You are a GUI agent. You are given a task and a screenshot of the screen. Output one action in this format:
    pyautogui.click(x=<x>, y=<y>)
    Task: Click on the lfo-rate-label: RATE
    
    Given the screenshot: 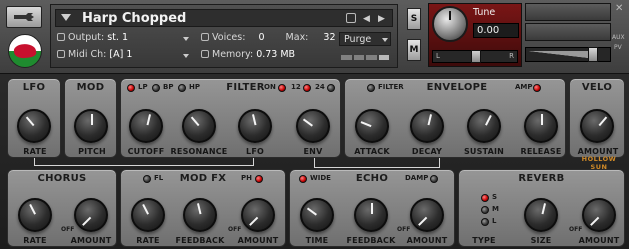 What is the action you would take?
    pyautogui.click(x=35, y=151)
    